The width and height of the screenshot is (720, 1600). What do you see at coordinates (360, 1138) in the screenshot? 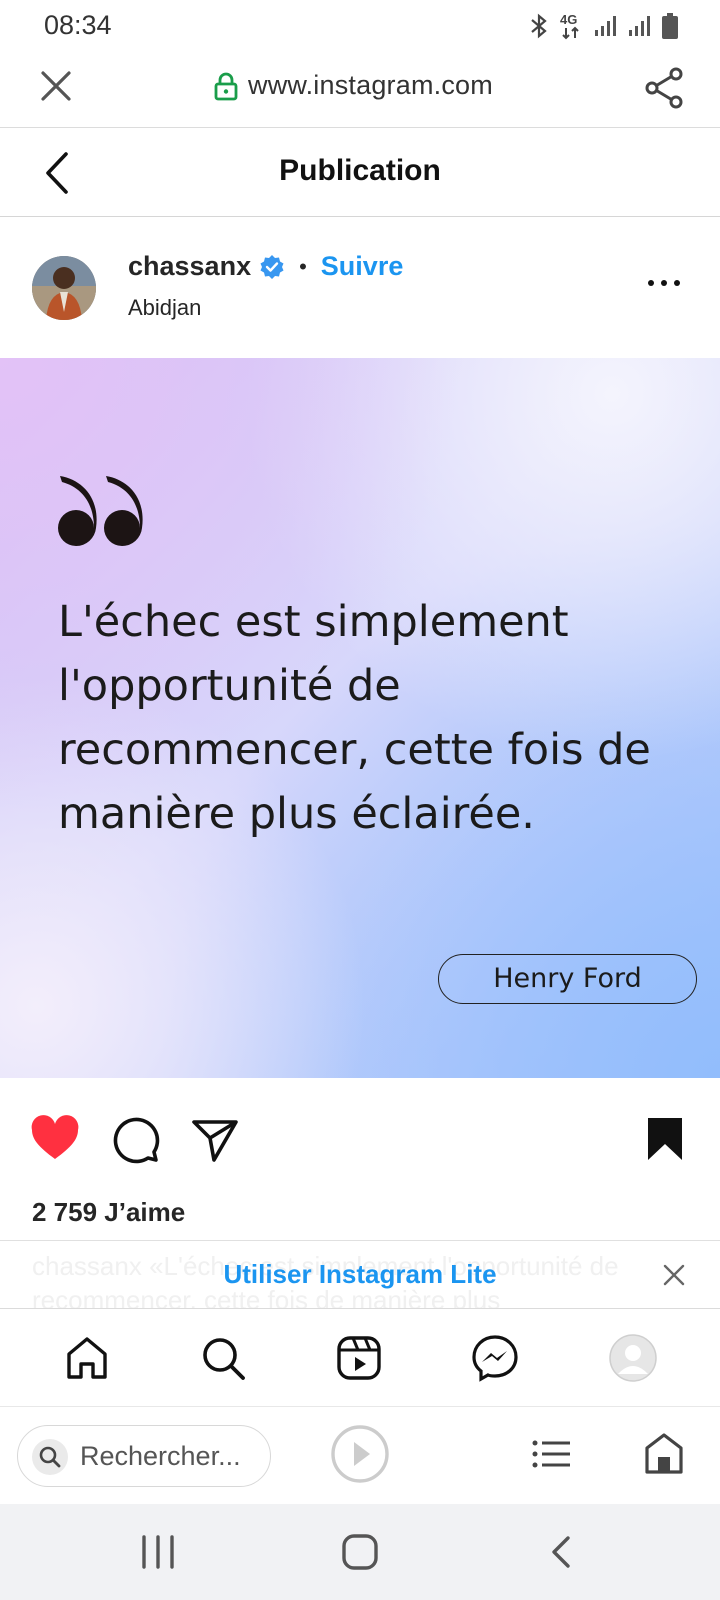
I see `post-actions` at bounding box center [360, 1138].